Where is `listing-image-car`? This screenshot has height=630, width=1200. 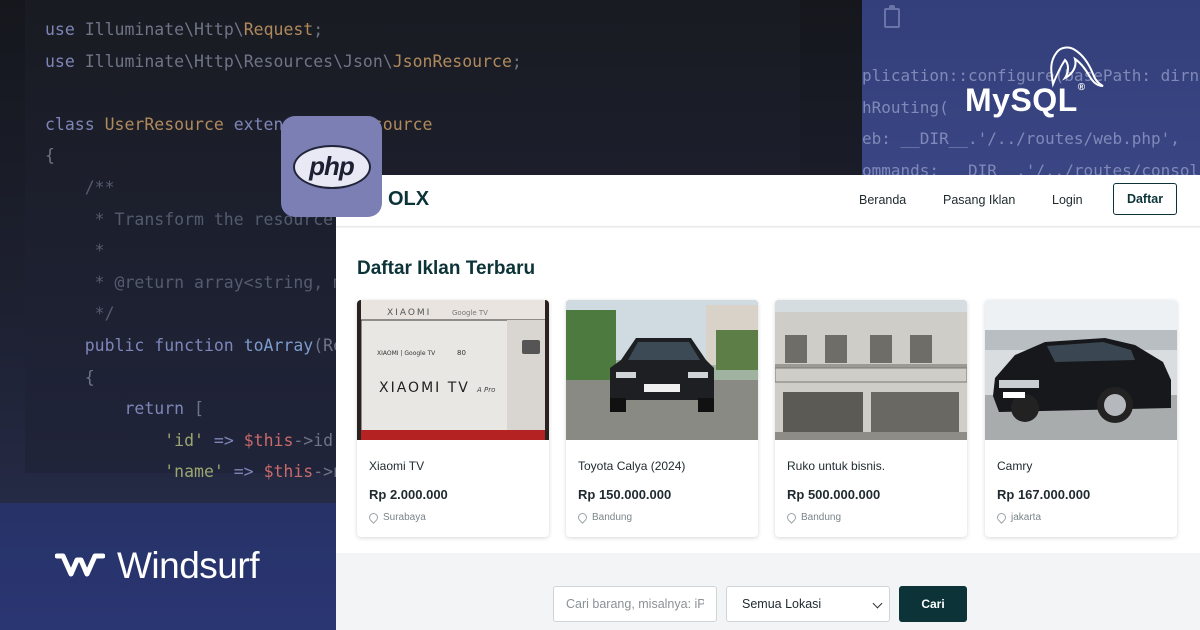
listing-image-car is located at coordinates (662, 370).